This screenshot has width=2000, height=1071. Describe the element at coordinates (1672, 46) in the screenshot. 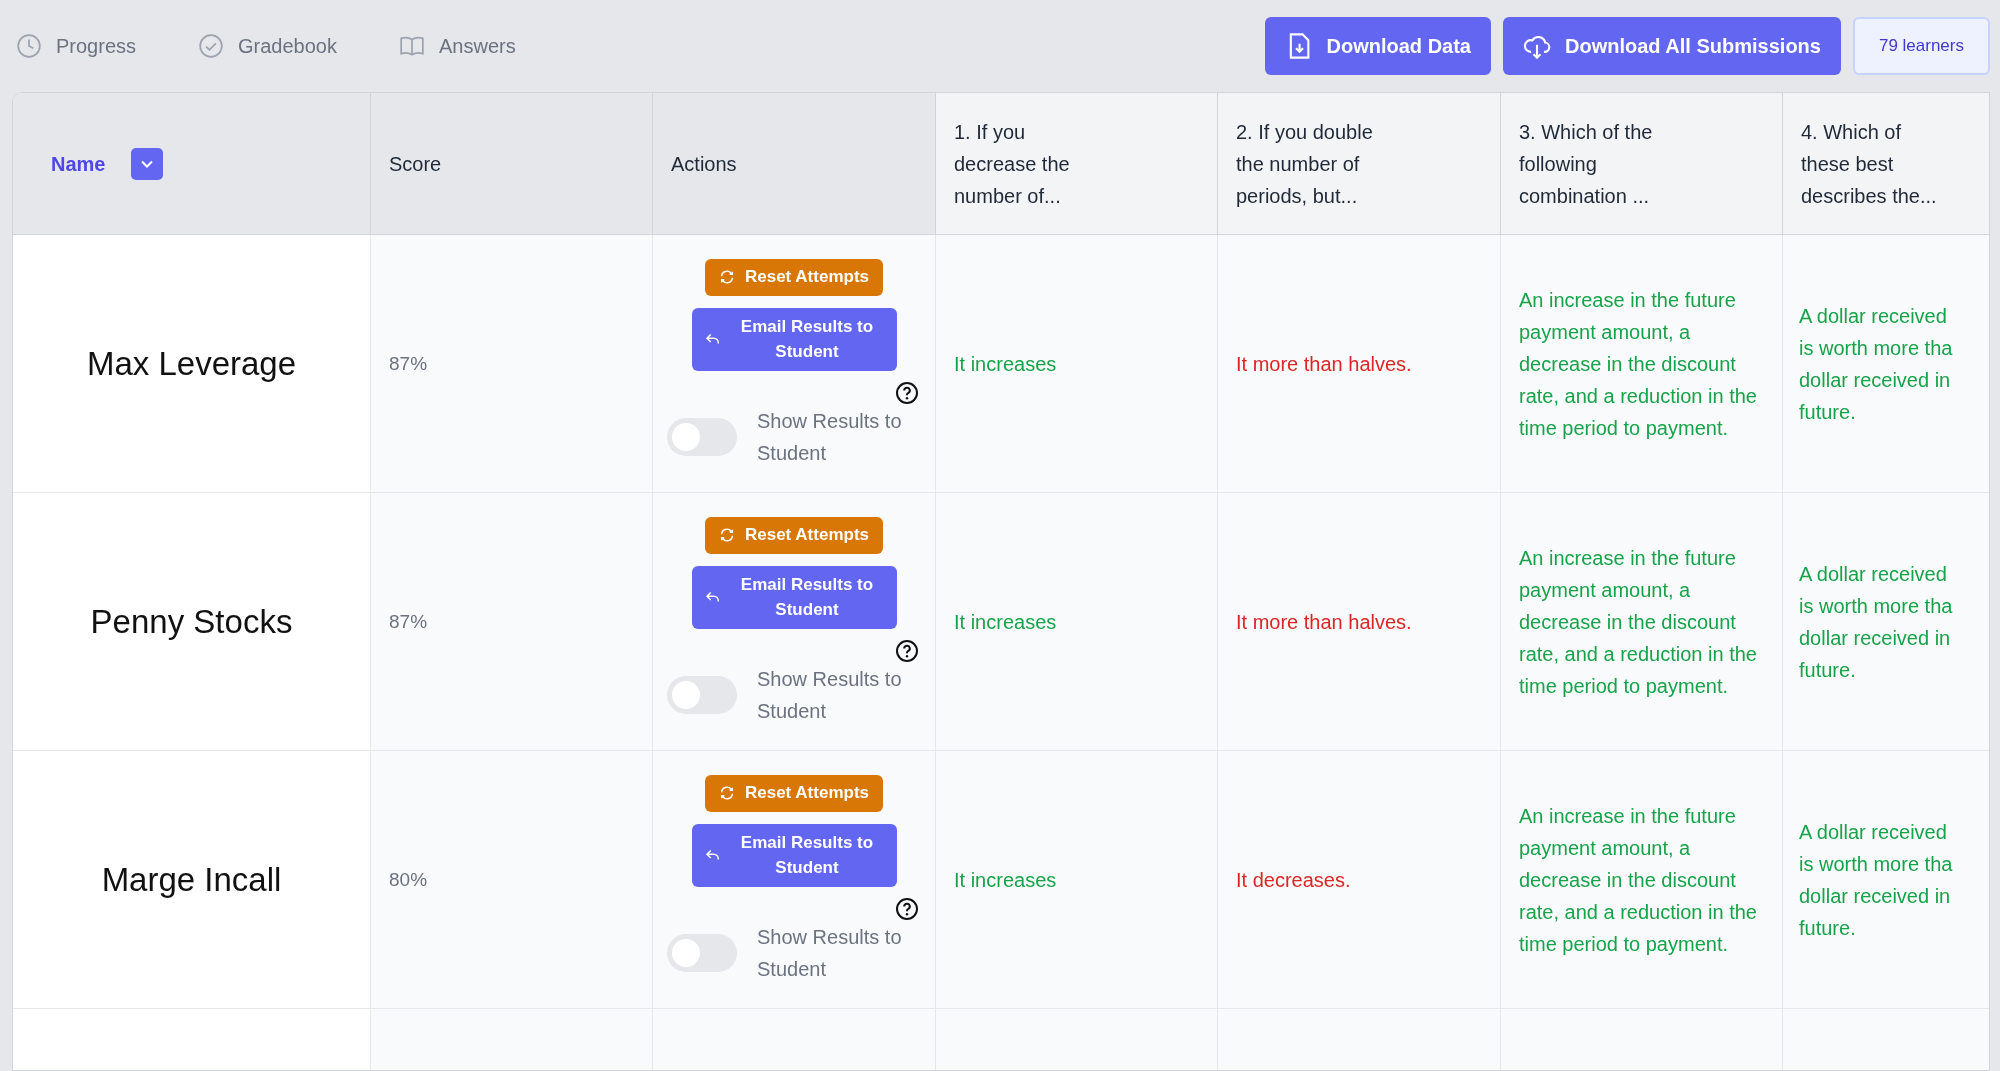

I see `download-button: Download All Submissions` at that location.